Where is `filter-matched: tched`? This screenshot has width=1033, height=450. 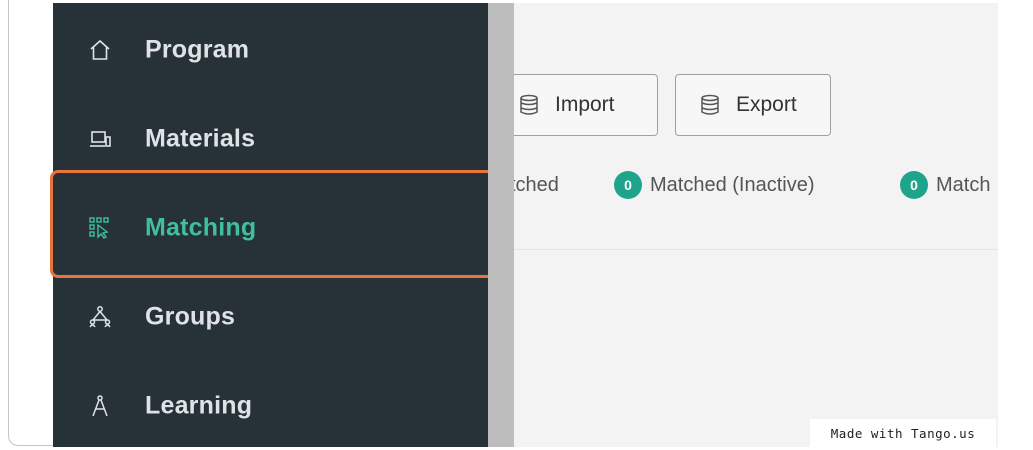 filter-matched: tched is located at coordinates (536, 185).